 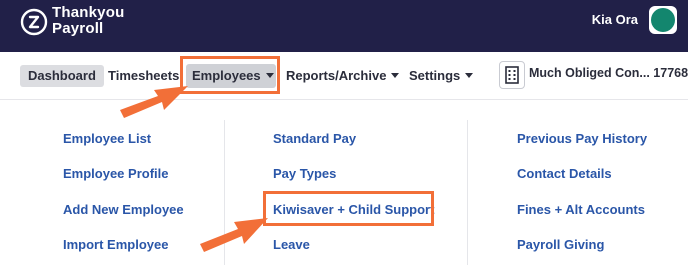 What do you see at coordinates (88, 12) in the screenshot?
I see `brand-line-1: Thankyou` at bounding box center [88, 12].